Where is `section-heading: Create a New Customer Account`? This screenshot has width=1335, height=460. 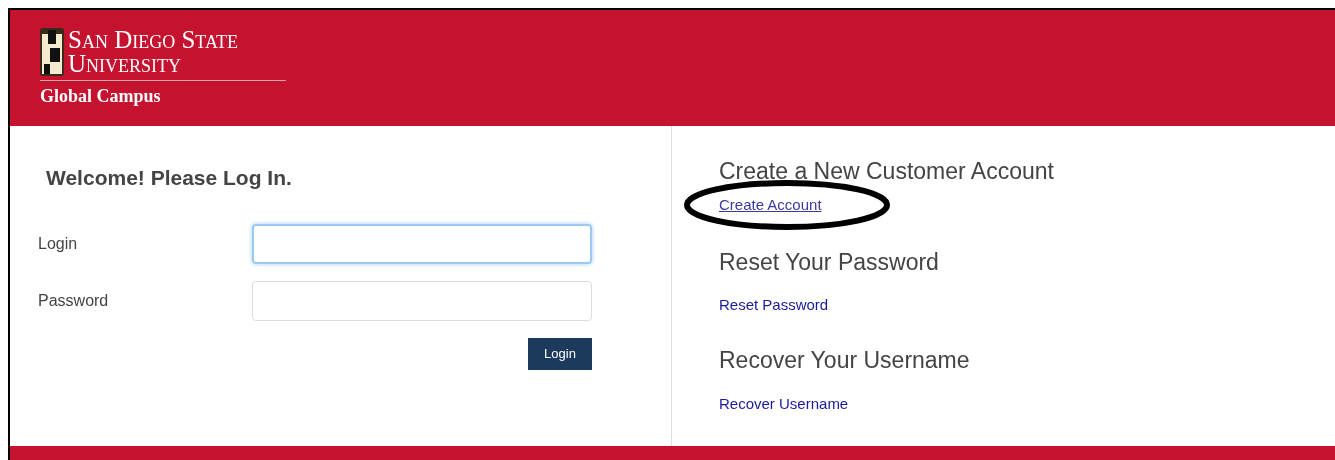 section-heading: Create a New Customer Account is located at coordinates (886, 171).